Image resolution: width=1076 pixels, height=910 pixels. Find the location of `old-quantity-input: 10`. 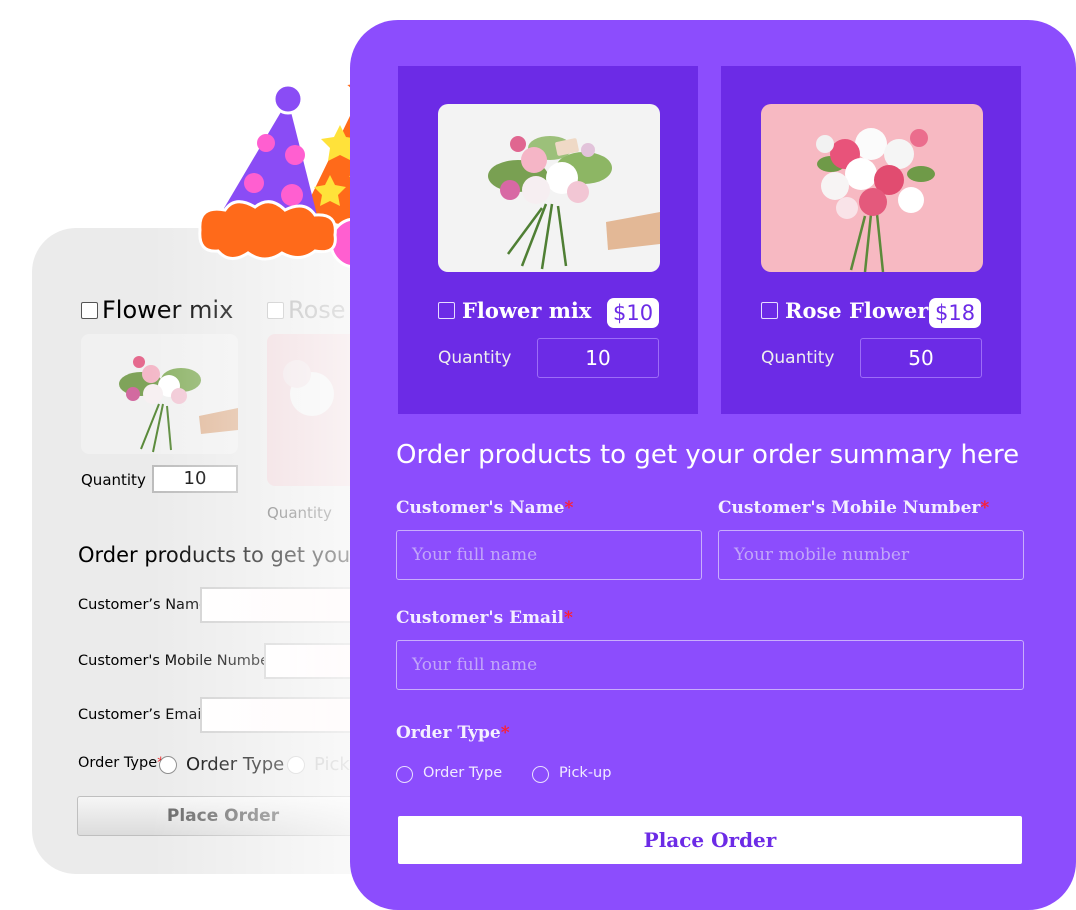

old-quantity-input: 10 is located at coordinates (195, 479).